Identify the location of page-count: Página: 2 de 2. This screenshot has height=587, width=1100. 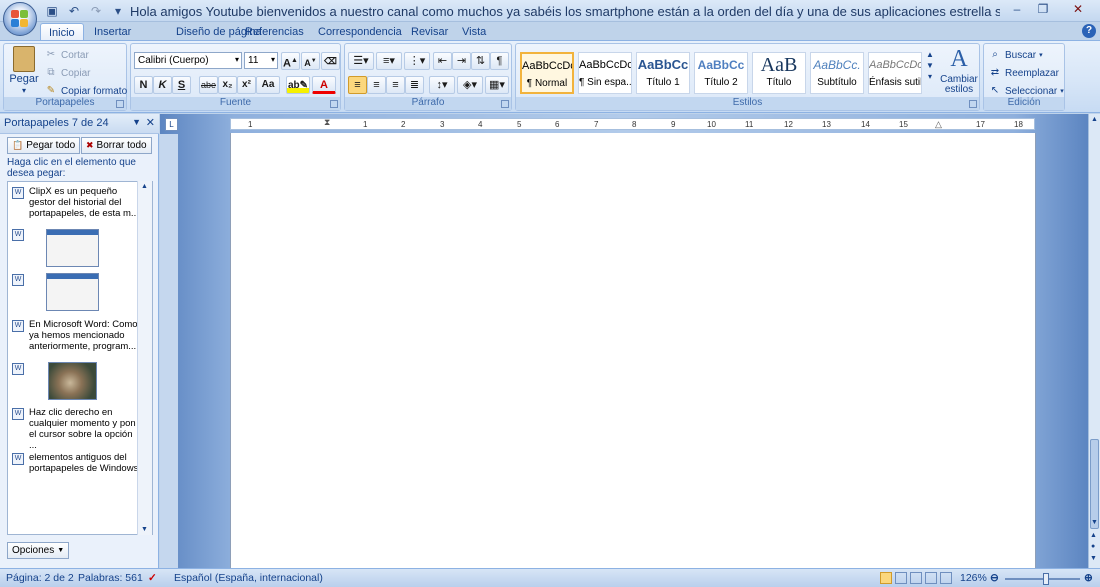
(40, 578).